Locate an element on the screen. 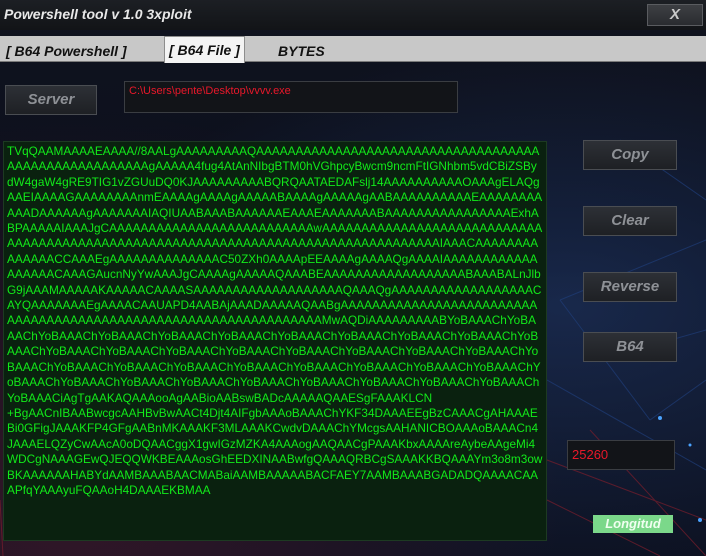 The image size is (706, 556). window-title: Powershell tool v 1.0 3xploit is located at coordinates (98, 14).